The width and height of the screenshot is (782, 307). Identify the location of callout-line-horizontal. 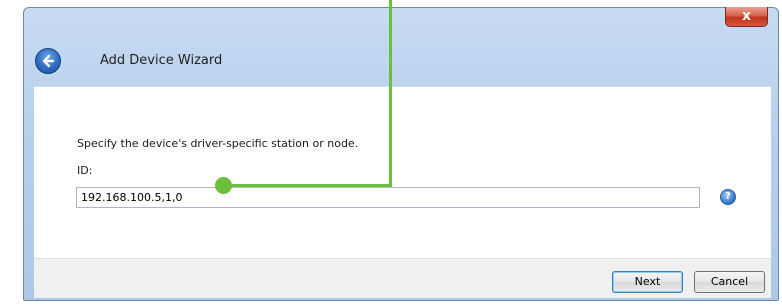
(311, 185).